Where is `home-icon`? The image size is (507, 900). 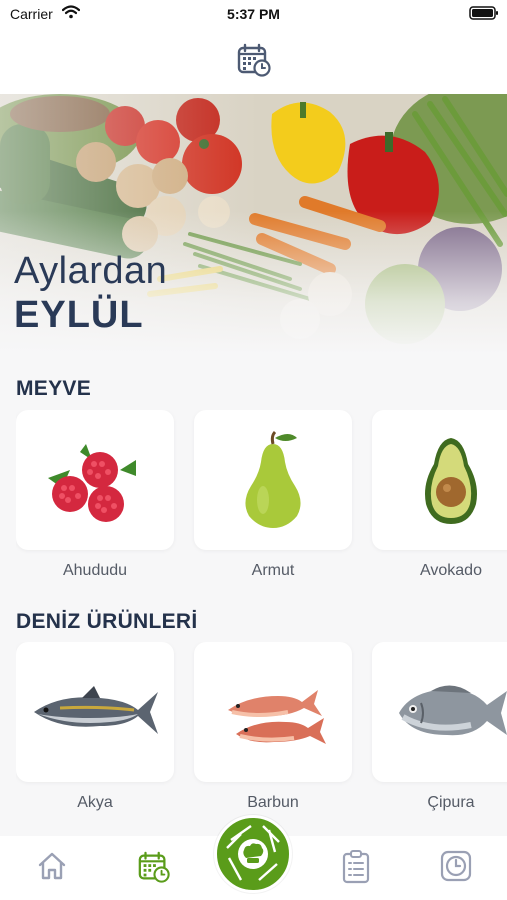 home-icon is located at coordinates (52, 866).